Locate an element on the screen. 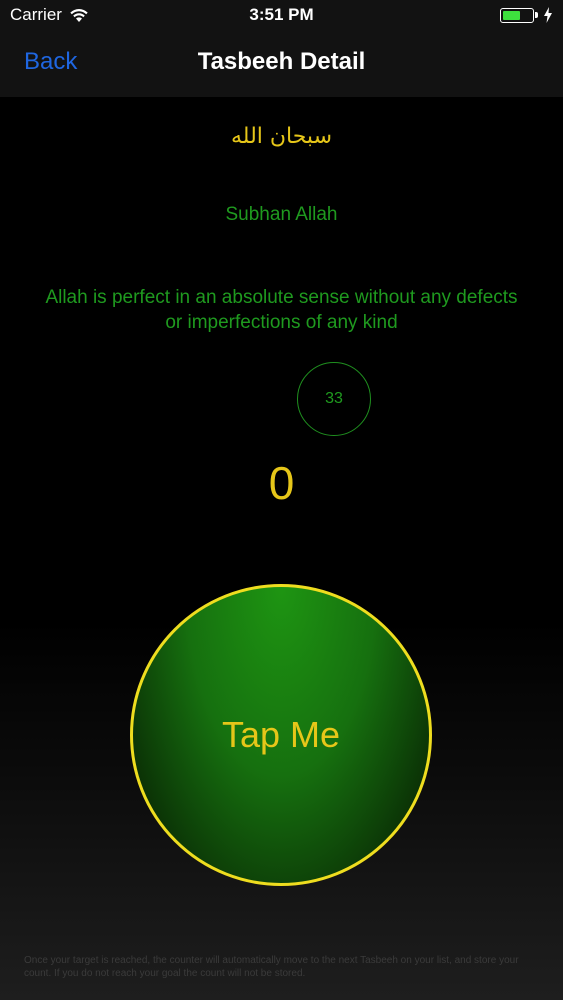  target-count-value: 33 is located at coordinates (334, 398).